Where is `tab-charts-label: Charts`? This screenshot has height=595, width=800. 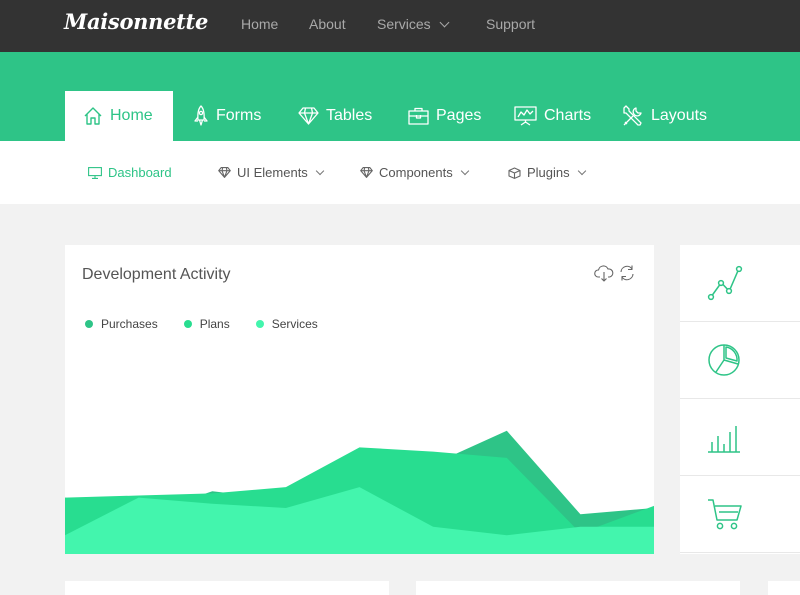
tab-charts-label: Charts is located at coordinates (568, 115).